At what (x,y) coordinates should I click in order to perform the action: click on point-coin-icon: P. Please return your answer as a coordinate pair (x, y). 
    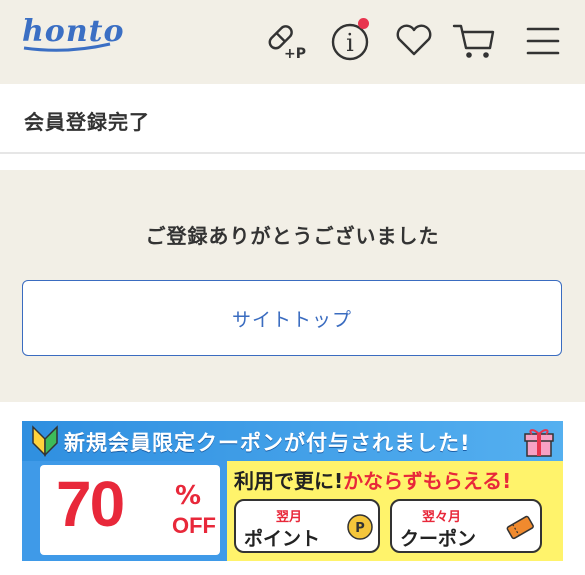
    Looking at the image, I should click on (360, 527).